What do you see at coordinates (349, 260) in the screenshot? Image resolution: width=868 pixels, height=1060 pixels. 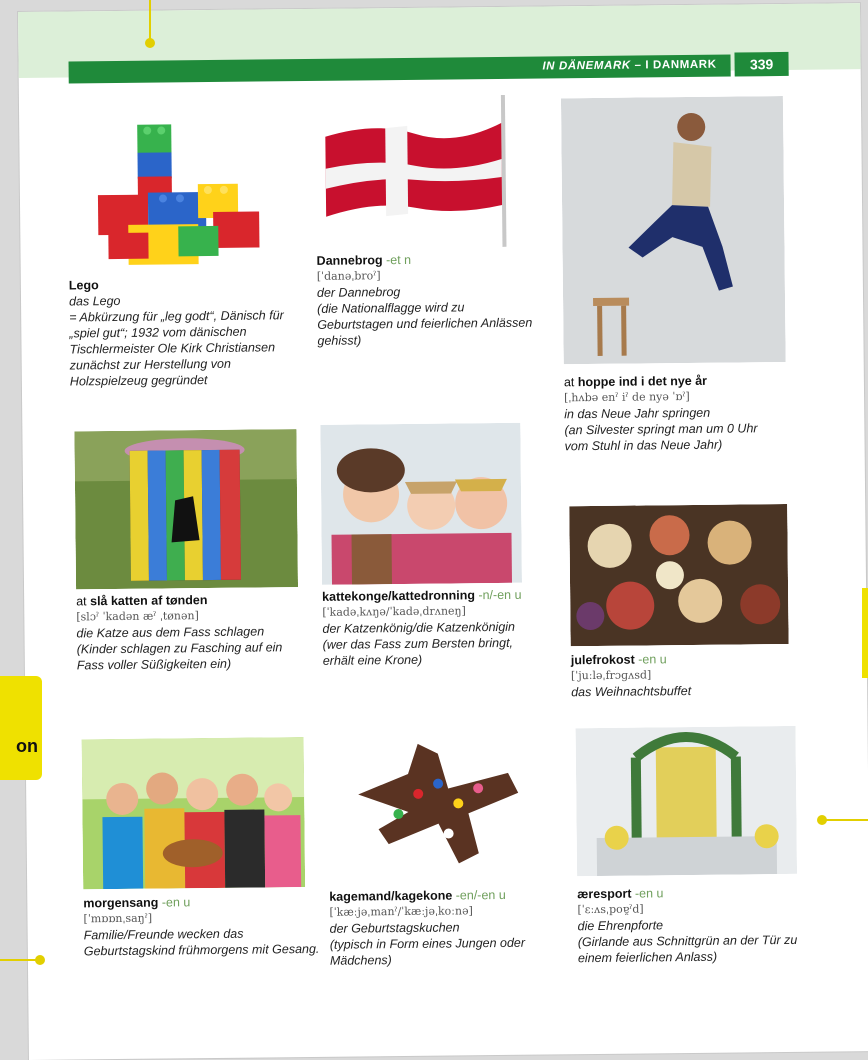 I see `entry-headword: Dannebrog` at bounding box center [349, 260].